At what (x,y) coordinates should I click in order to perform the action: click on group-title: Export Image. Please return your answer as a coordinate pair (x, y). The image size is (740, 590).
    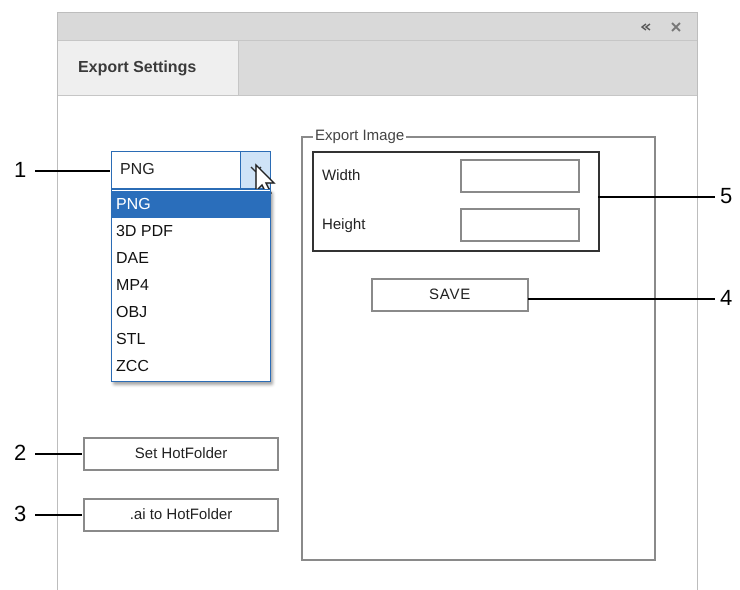
    Looking at the image, I should click on (359, 136).